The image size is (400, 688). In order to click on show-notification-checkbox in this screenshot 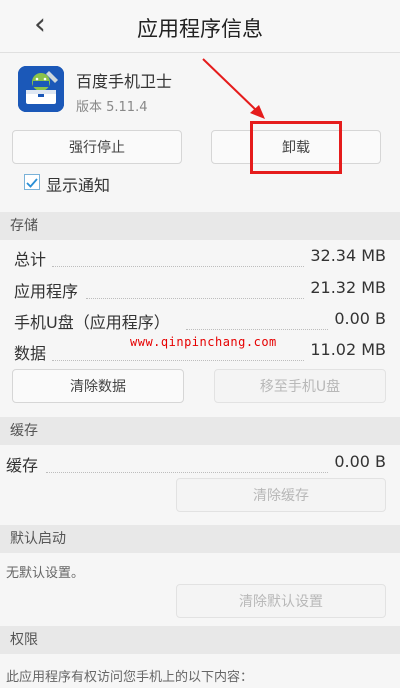, I will do `click(32, 182)`.